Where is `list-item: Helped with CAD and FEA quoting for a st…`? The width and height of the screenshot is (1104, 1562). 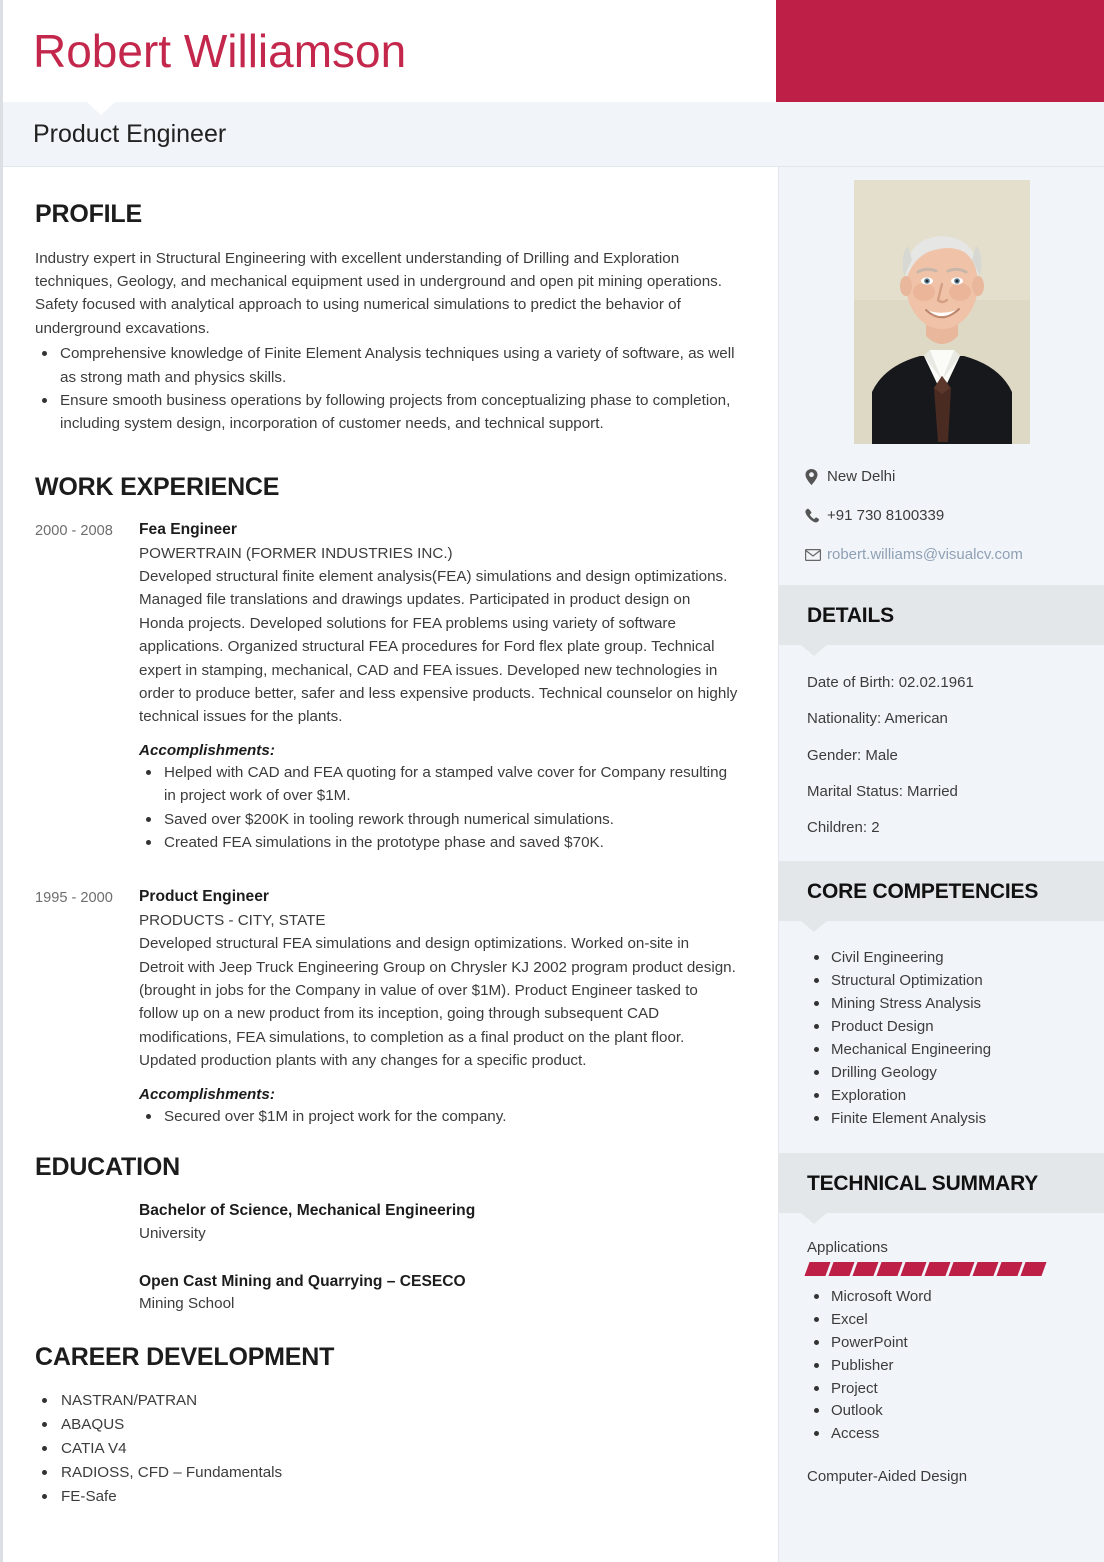
list-item: Helped with CAD and FEA quoting for a st… is located at coordinates (438, 784).